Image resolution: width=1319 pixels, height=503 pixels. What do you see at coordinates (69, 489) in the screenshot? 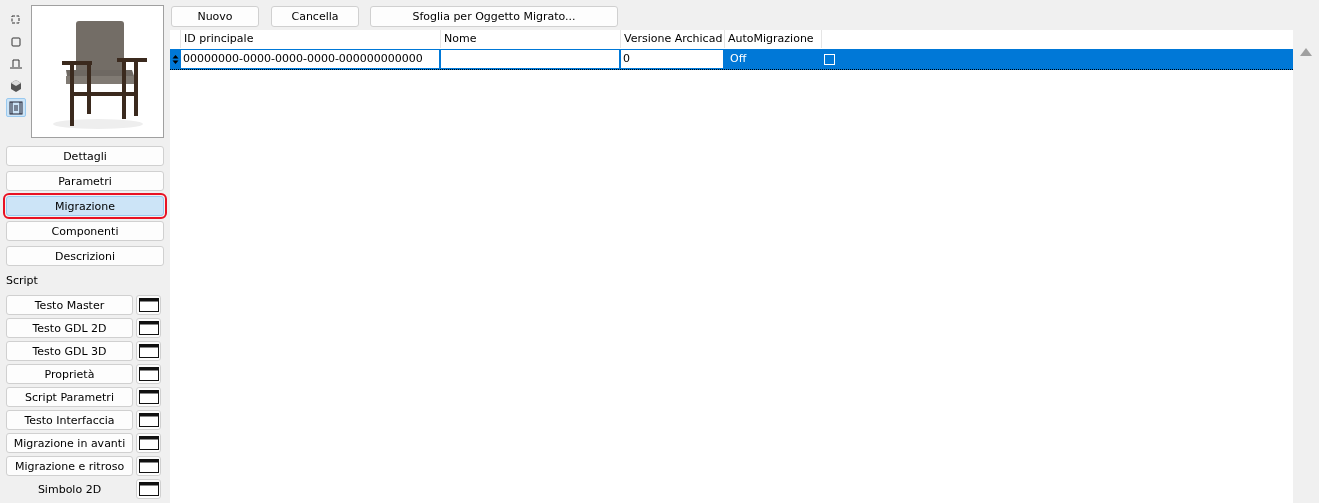
I see `script-button: Simbolo 2D` at bounding box center [69, 489].